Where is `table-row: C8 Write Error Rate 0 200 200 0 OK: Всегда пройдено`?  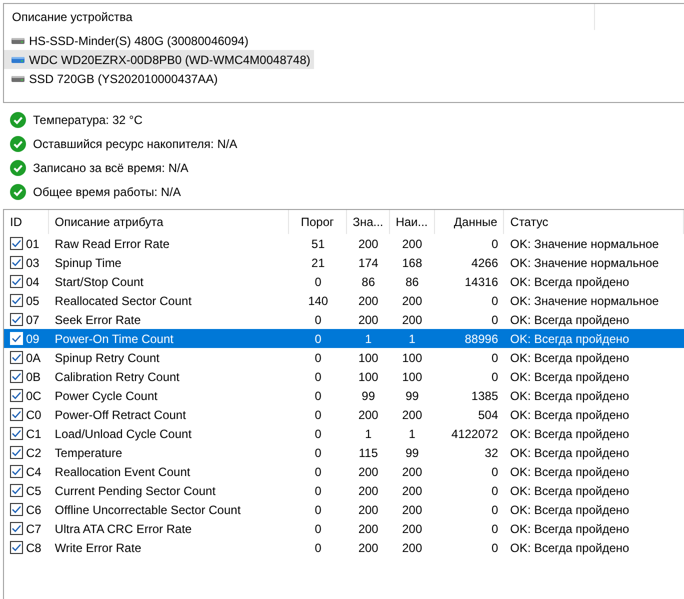
table-row: C8 Write Error Rate 0 200 200 0 OK: Всегда пройдено is located at coordinates (344, 547).